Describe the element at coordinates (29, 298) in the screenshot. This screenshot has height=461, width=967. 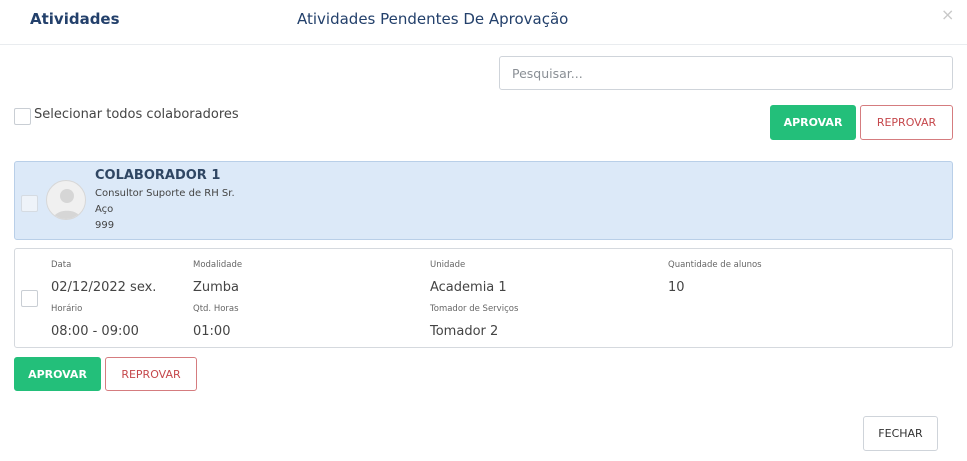
I see `activity-checkbox` at that location.